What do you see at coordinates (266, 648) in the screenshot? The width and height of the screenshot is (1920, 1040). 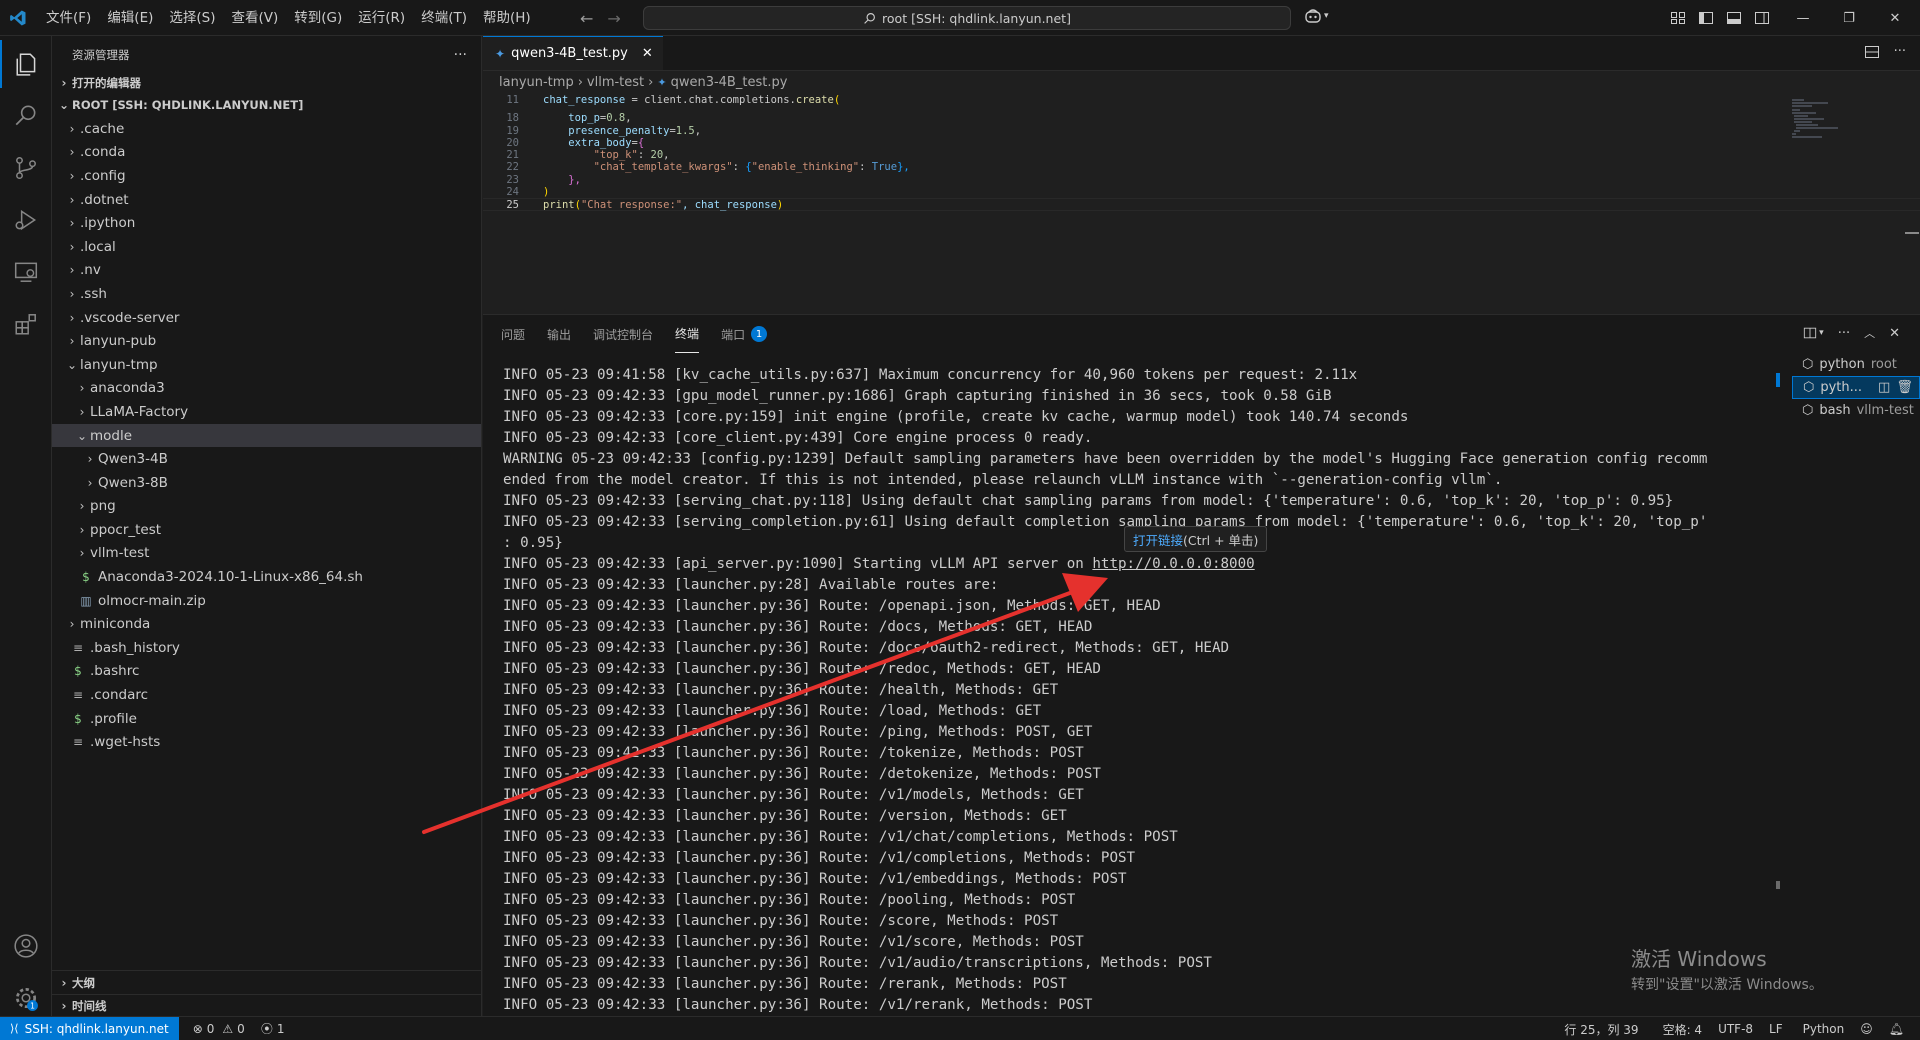 I see `tree-file: ≡ .bash_history` at bounding box center [266, 648].